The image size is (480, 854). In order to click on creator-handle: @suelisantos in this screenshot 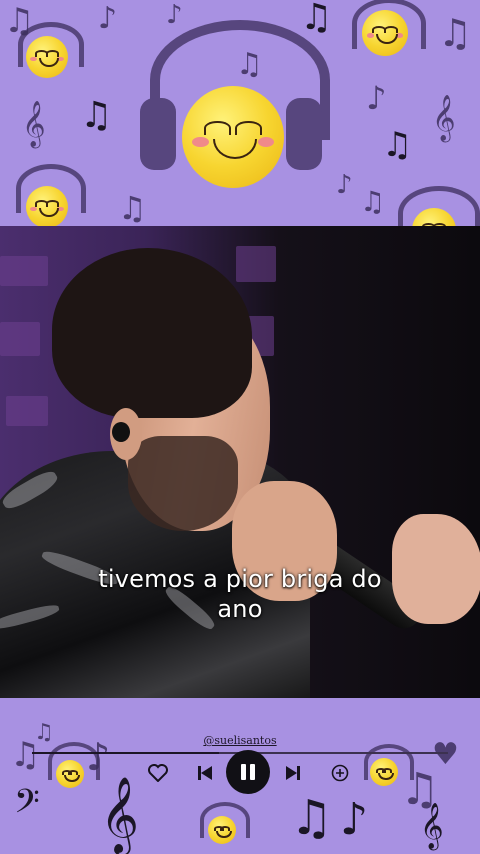, I will do `click(240, 740)`.